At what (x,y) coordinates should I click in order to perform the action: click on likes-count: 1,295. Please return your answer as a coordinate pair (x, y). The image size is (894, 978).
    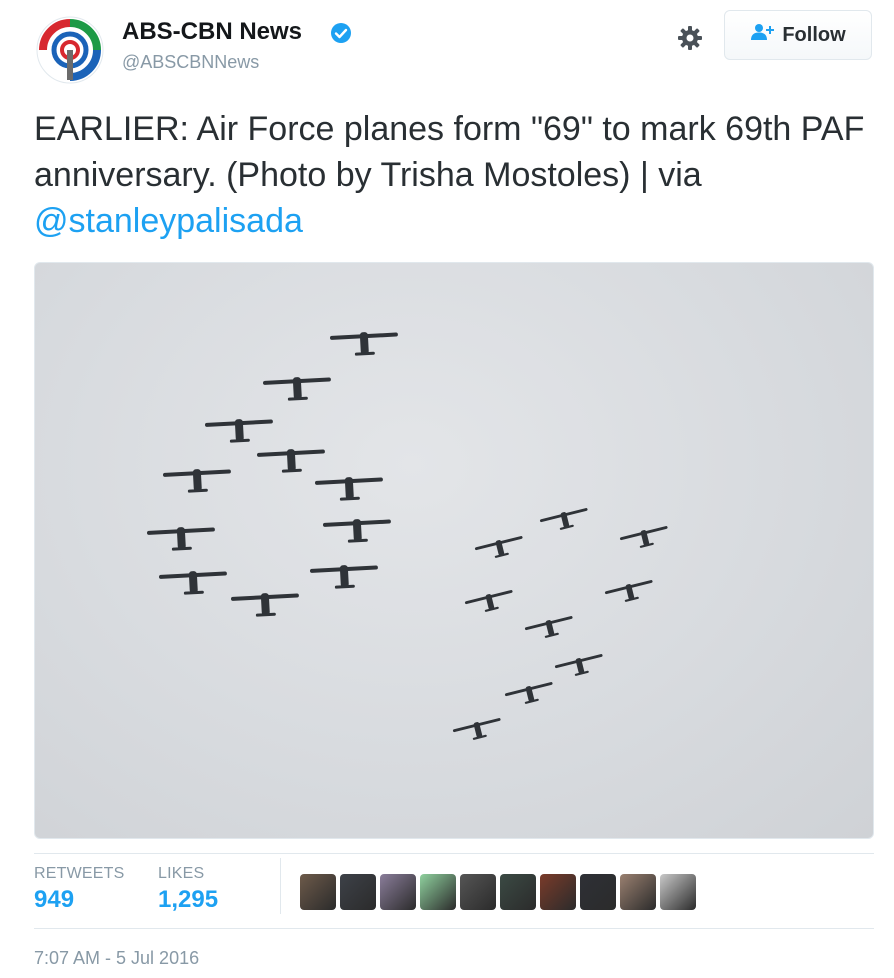
    Looking at the image, I should click on (188, 900).